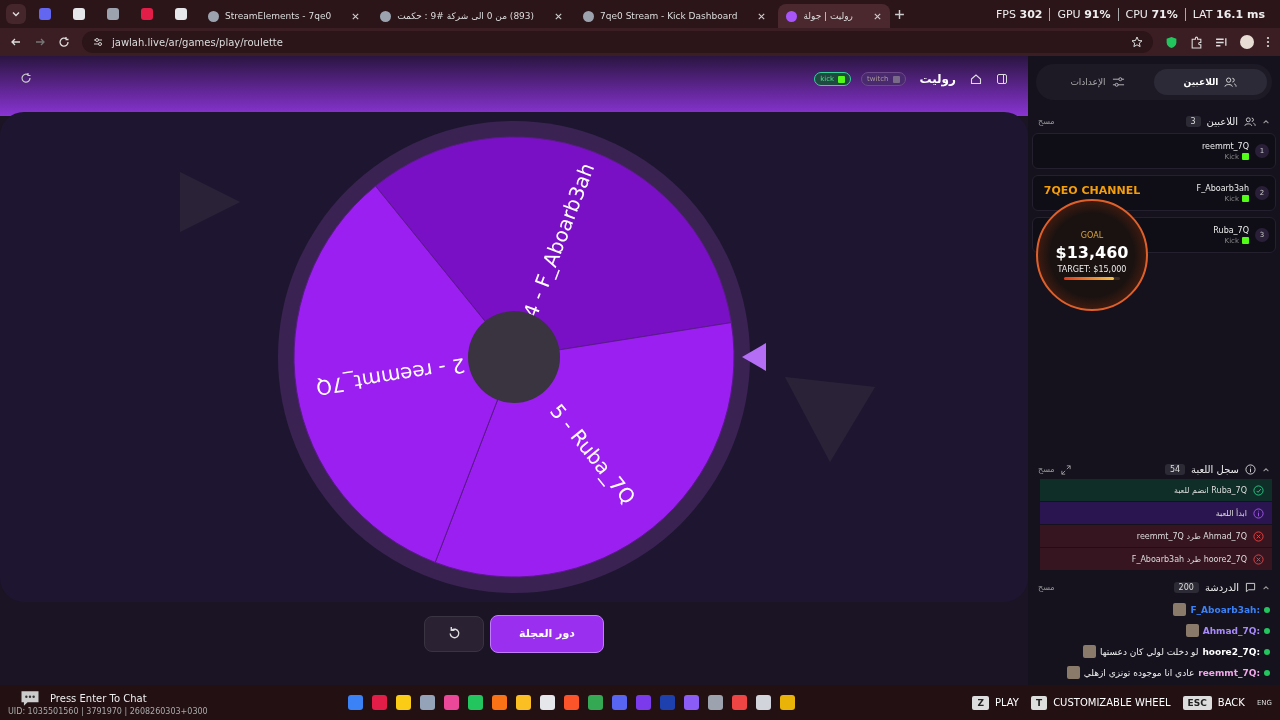 The image size is (1280, 720). Describe the element at coordinates (976, 79) in the screenshot. I see `home-icon` at that location.